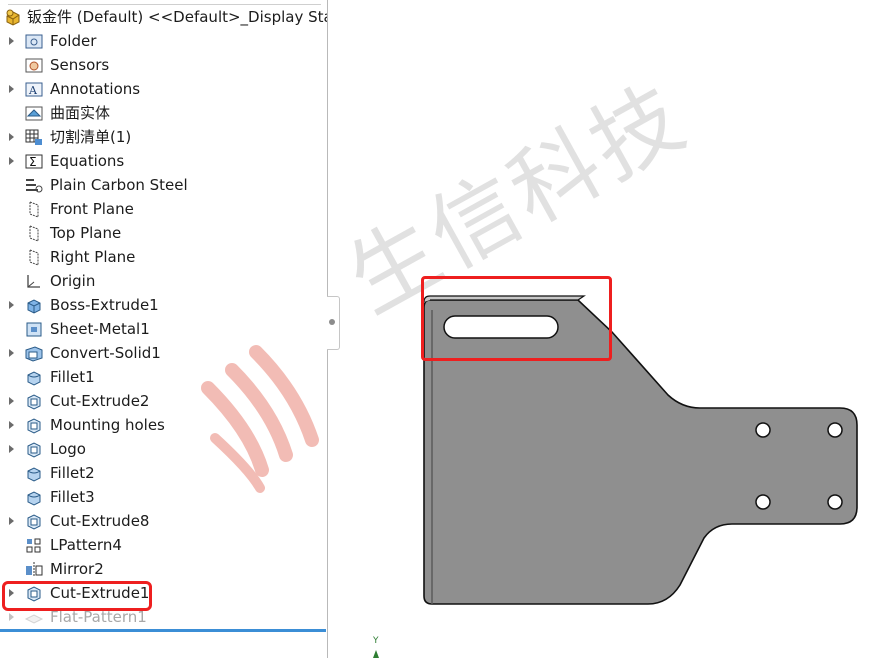 The width and height of the screenshot is (888, 658). Describe the element at coordinates (68, 449) in the screenshot. I see `tree-item-label: Logo` at that location.